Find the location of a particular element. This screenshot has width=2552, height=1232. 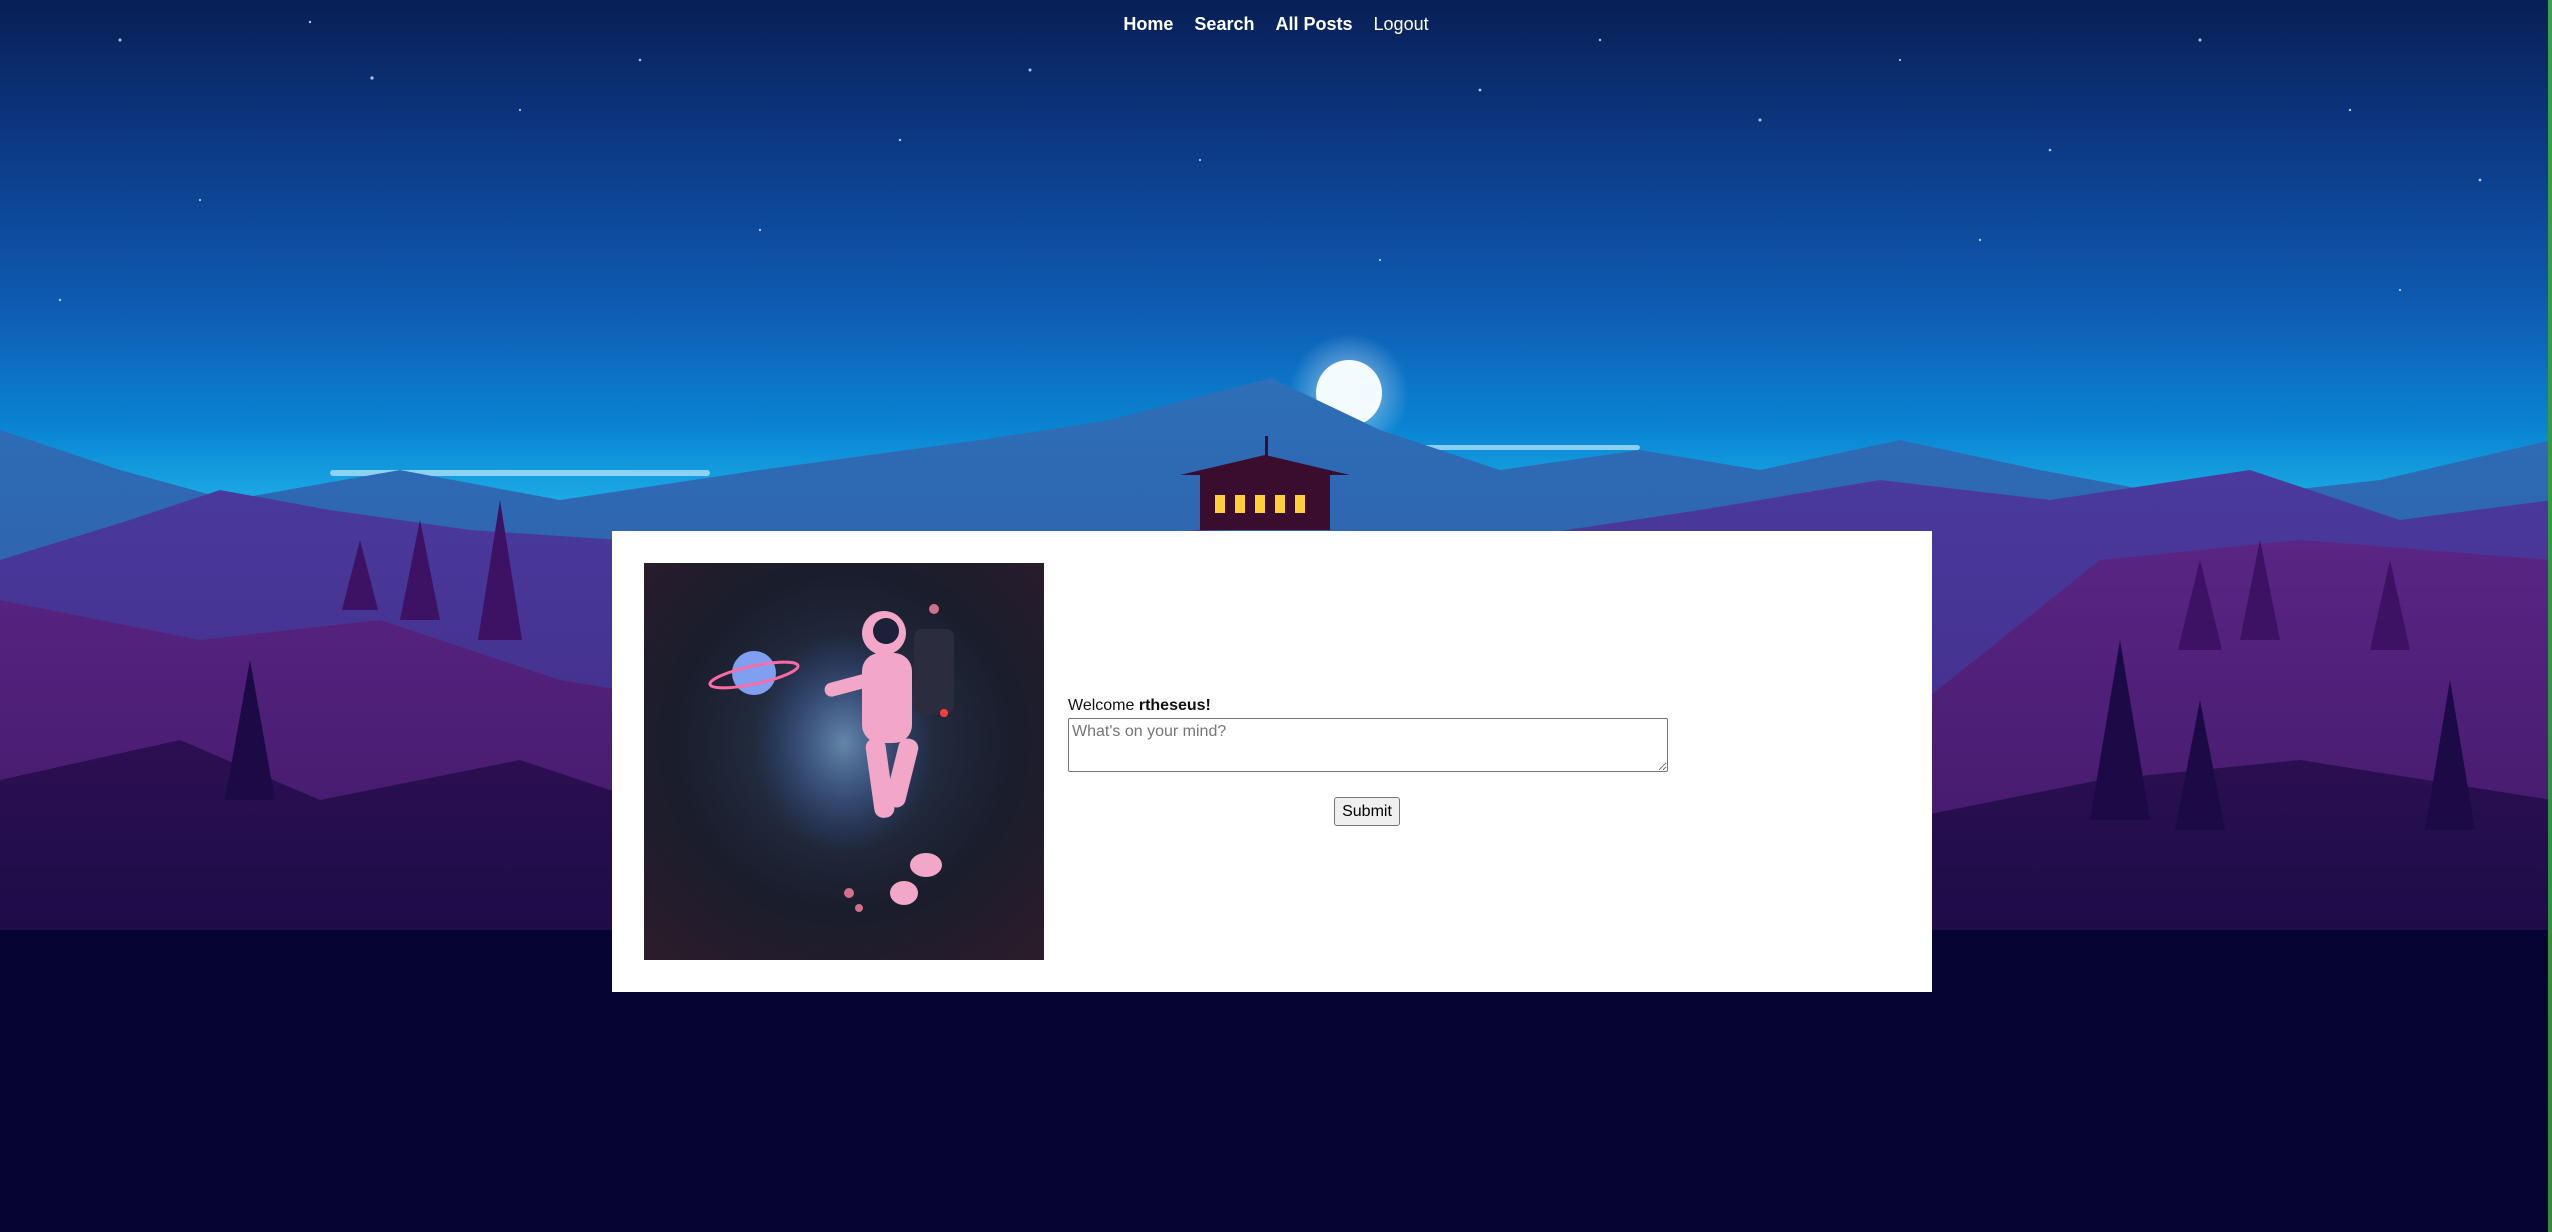

top-nav: Home Search All Posts Logout is located at coordinates (1276, 24).